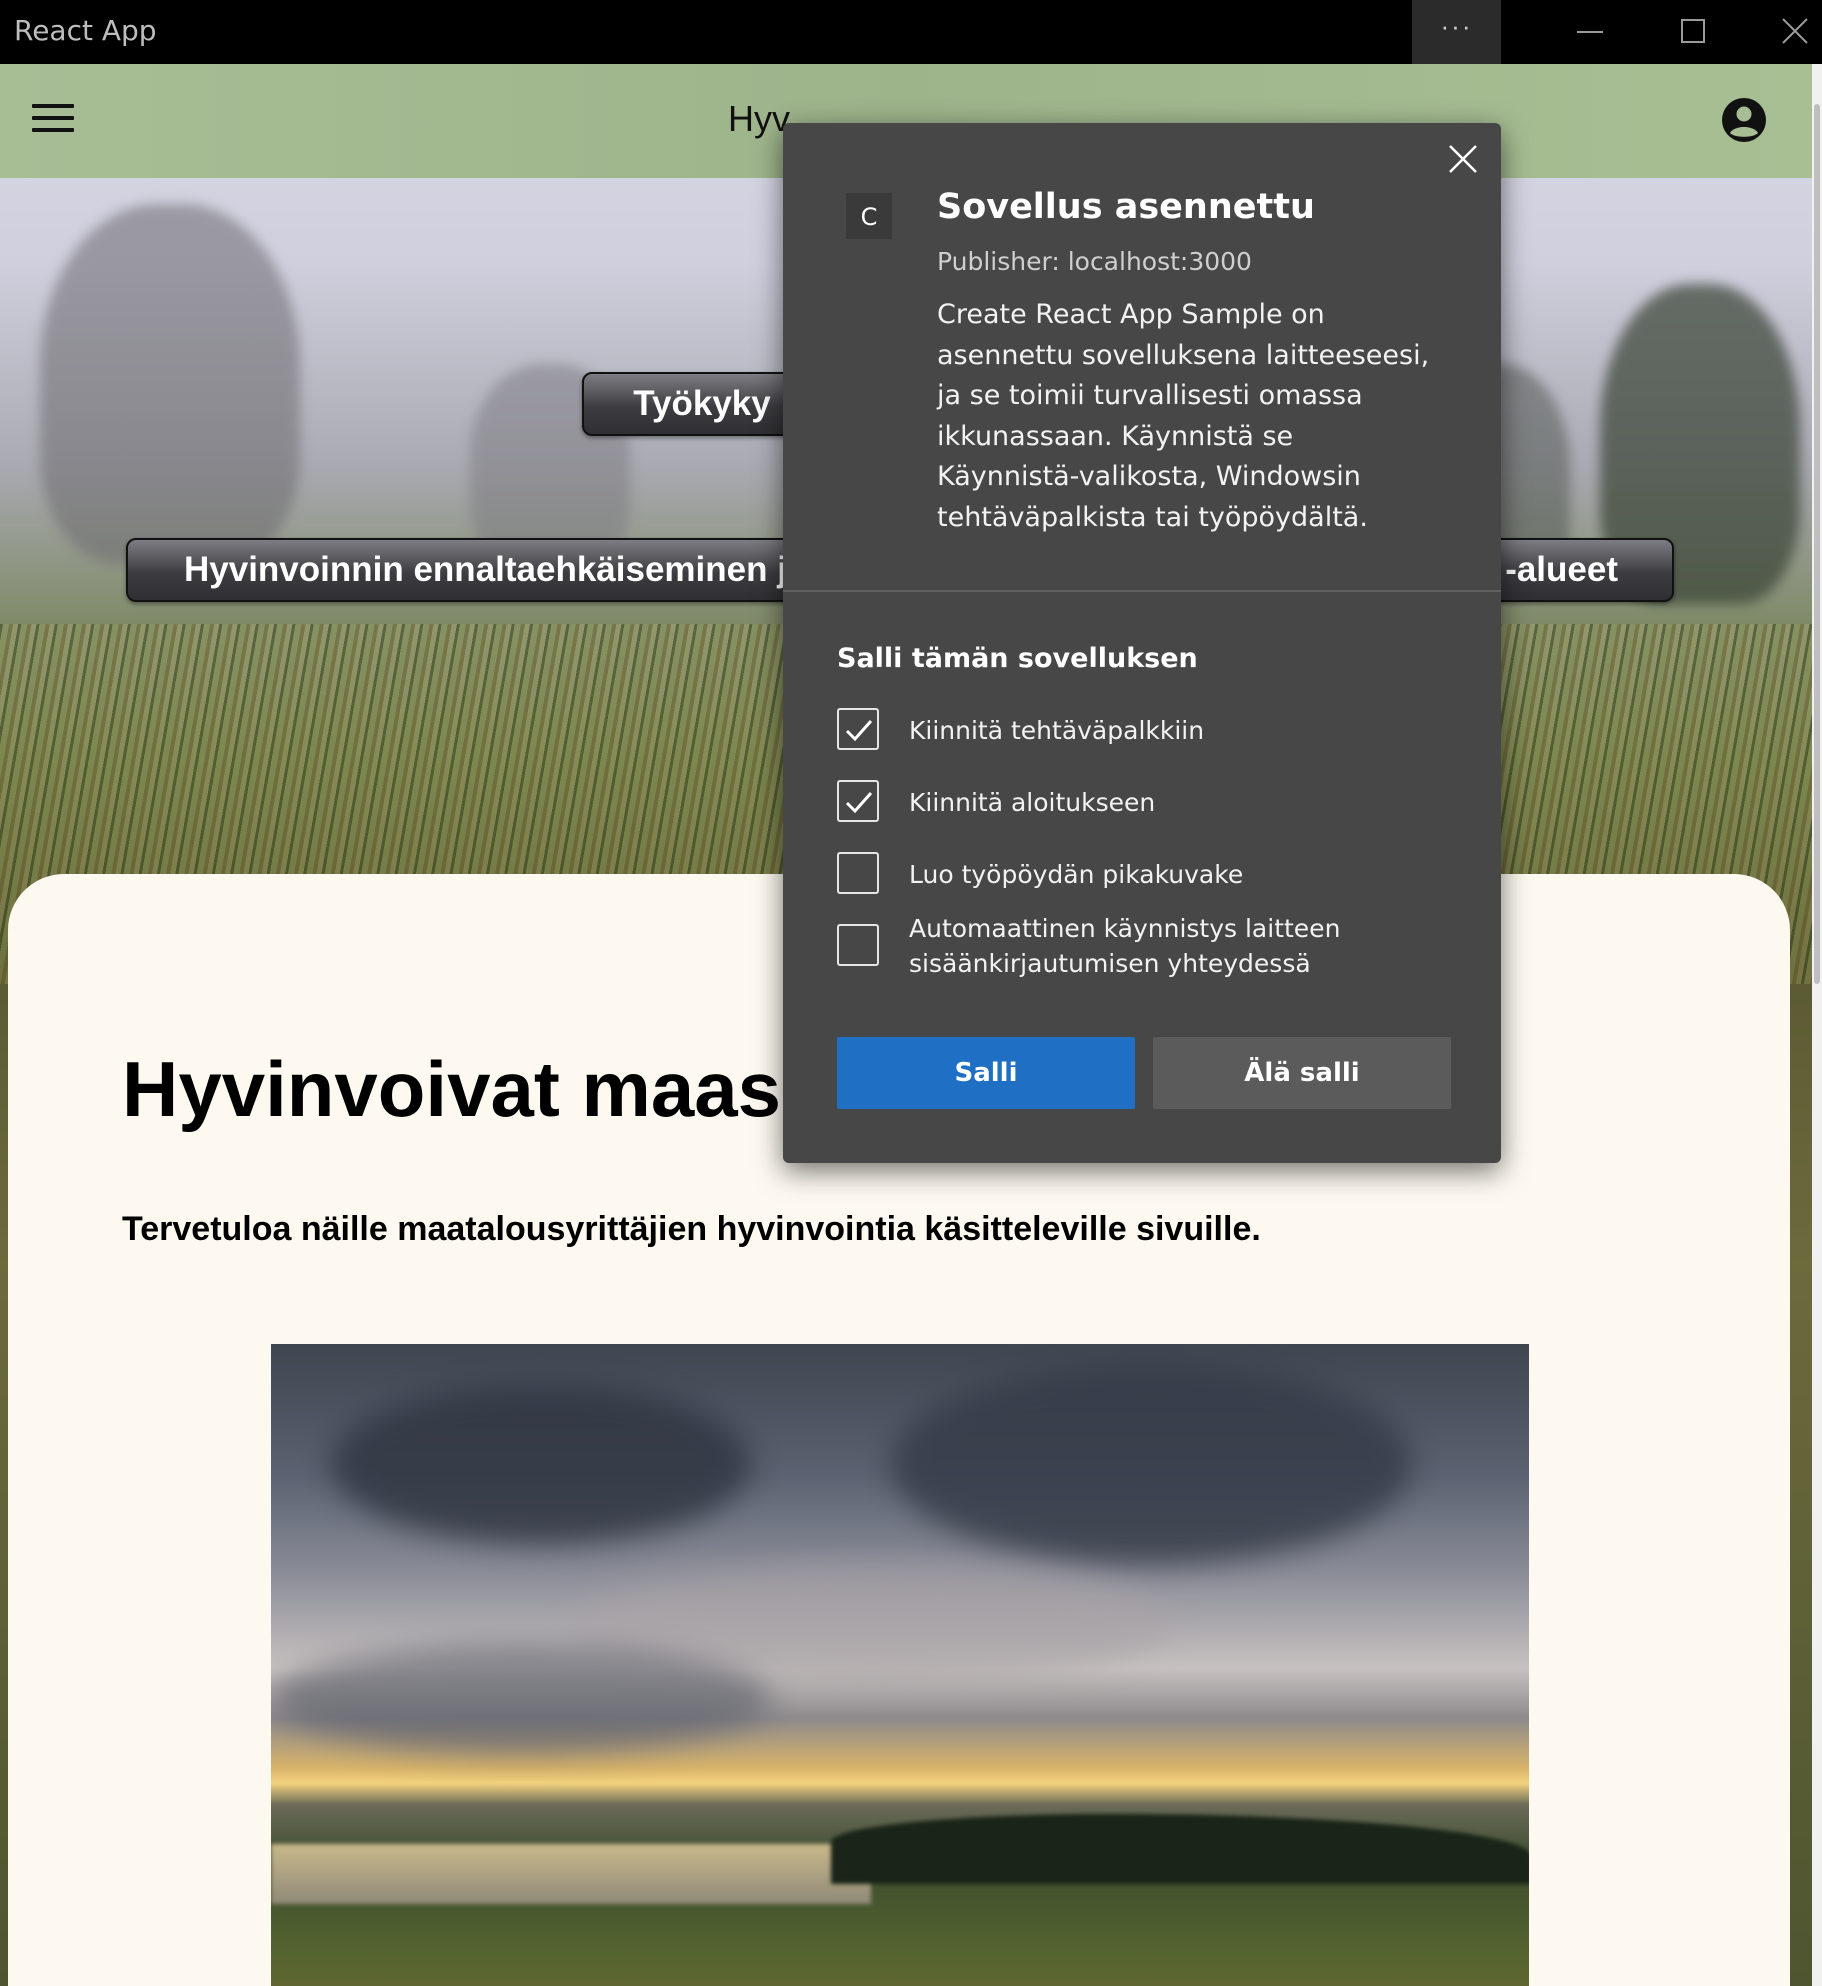  I want to click on nav-chip-label: -alueet, so click(1561, 569).